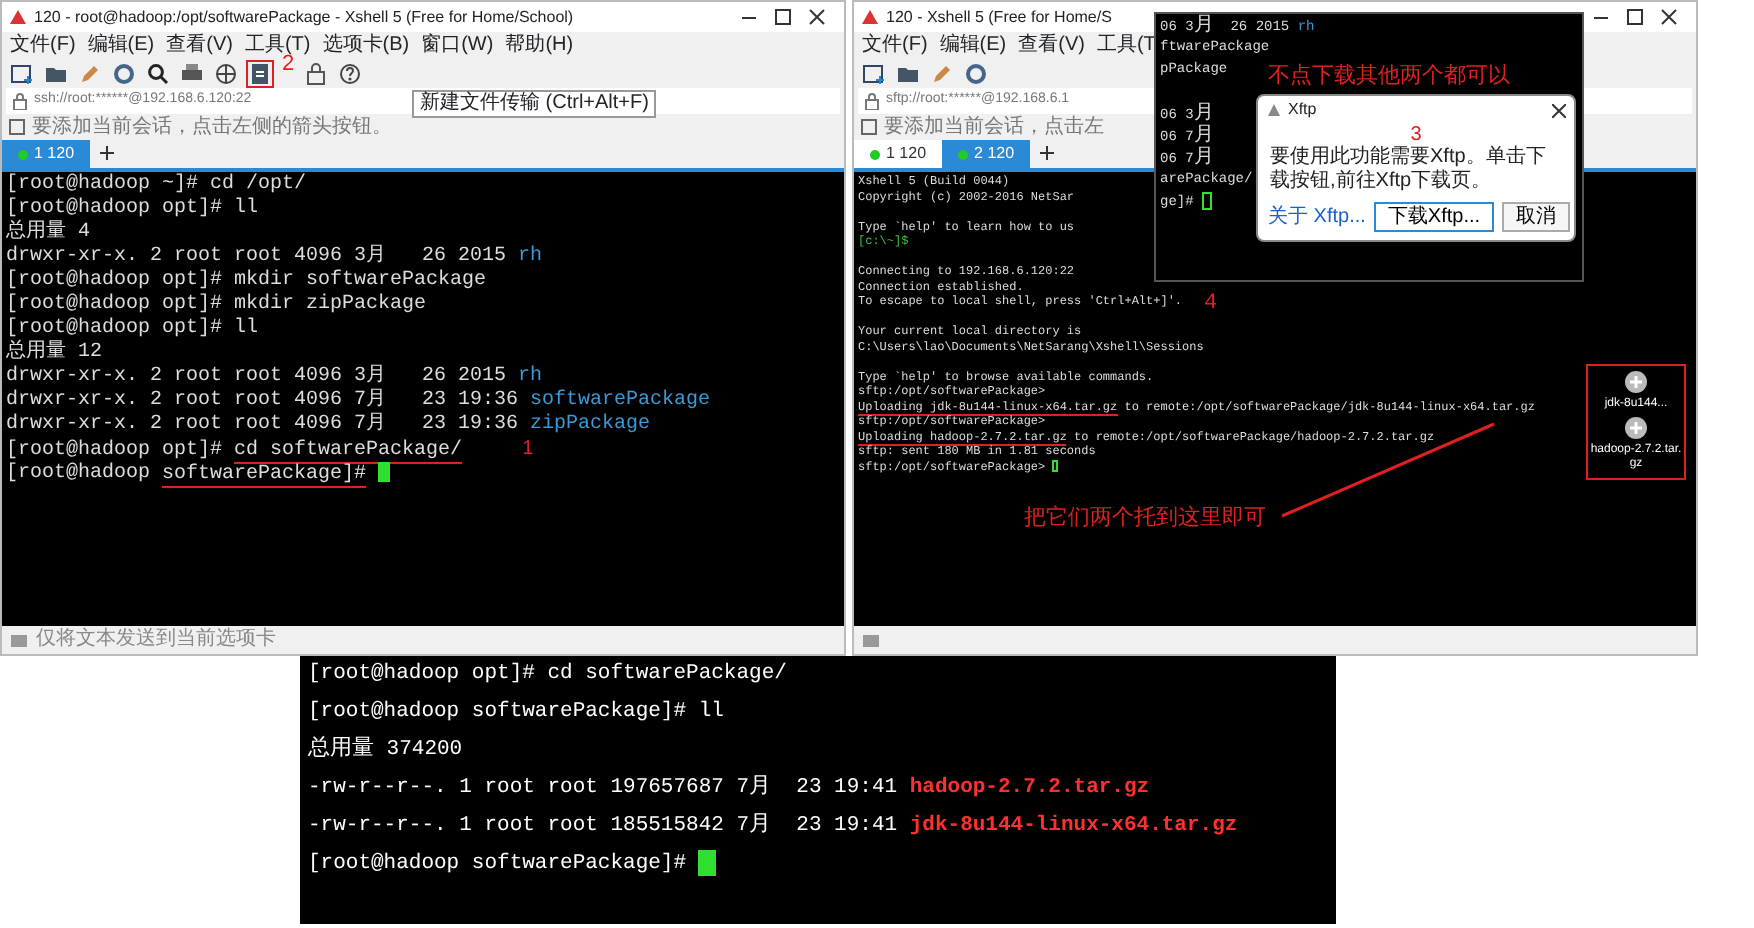 The height and width of the screenshot is (928, 1754). What do you see at coordinates (604, 826) in the screenshot?
I see `terminal-text: -rw-r--r--. 1 root root 185515842 7月 23 19:41` at bounding box center [604, 826].